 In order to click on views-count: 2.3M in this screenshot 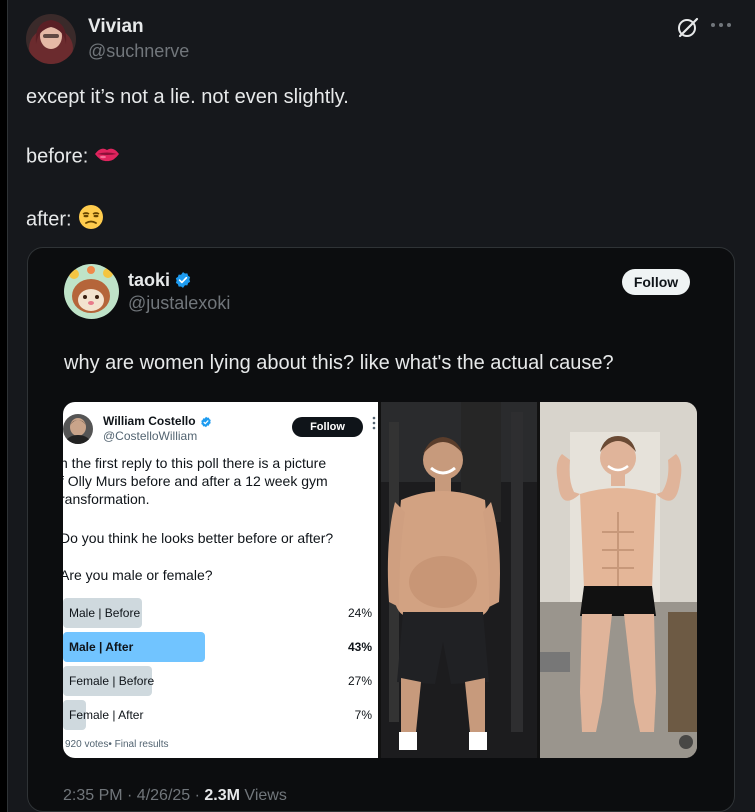, I will do `click(222, 795)`.